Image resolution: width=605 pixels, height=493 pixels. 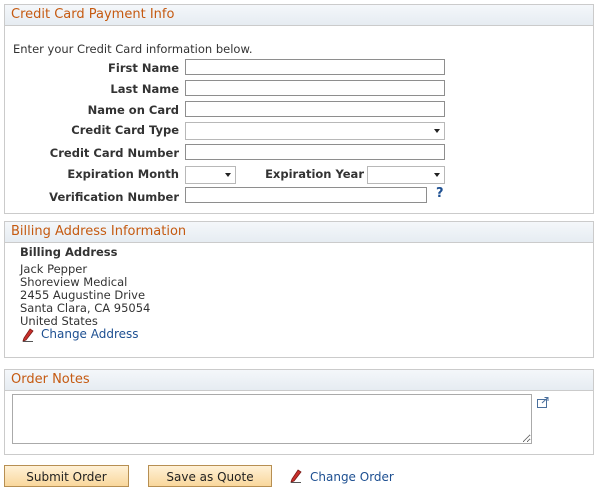 What do you see at coordinates (406, 175) in the screenshot?
I see `expiration-year-select` at bounding box center [406, 175].